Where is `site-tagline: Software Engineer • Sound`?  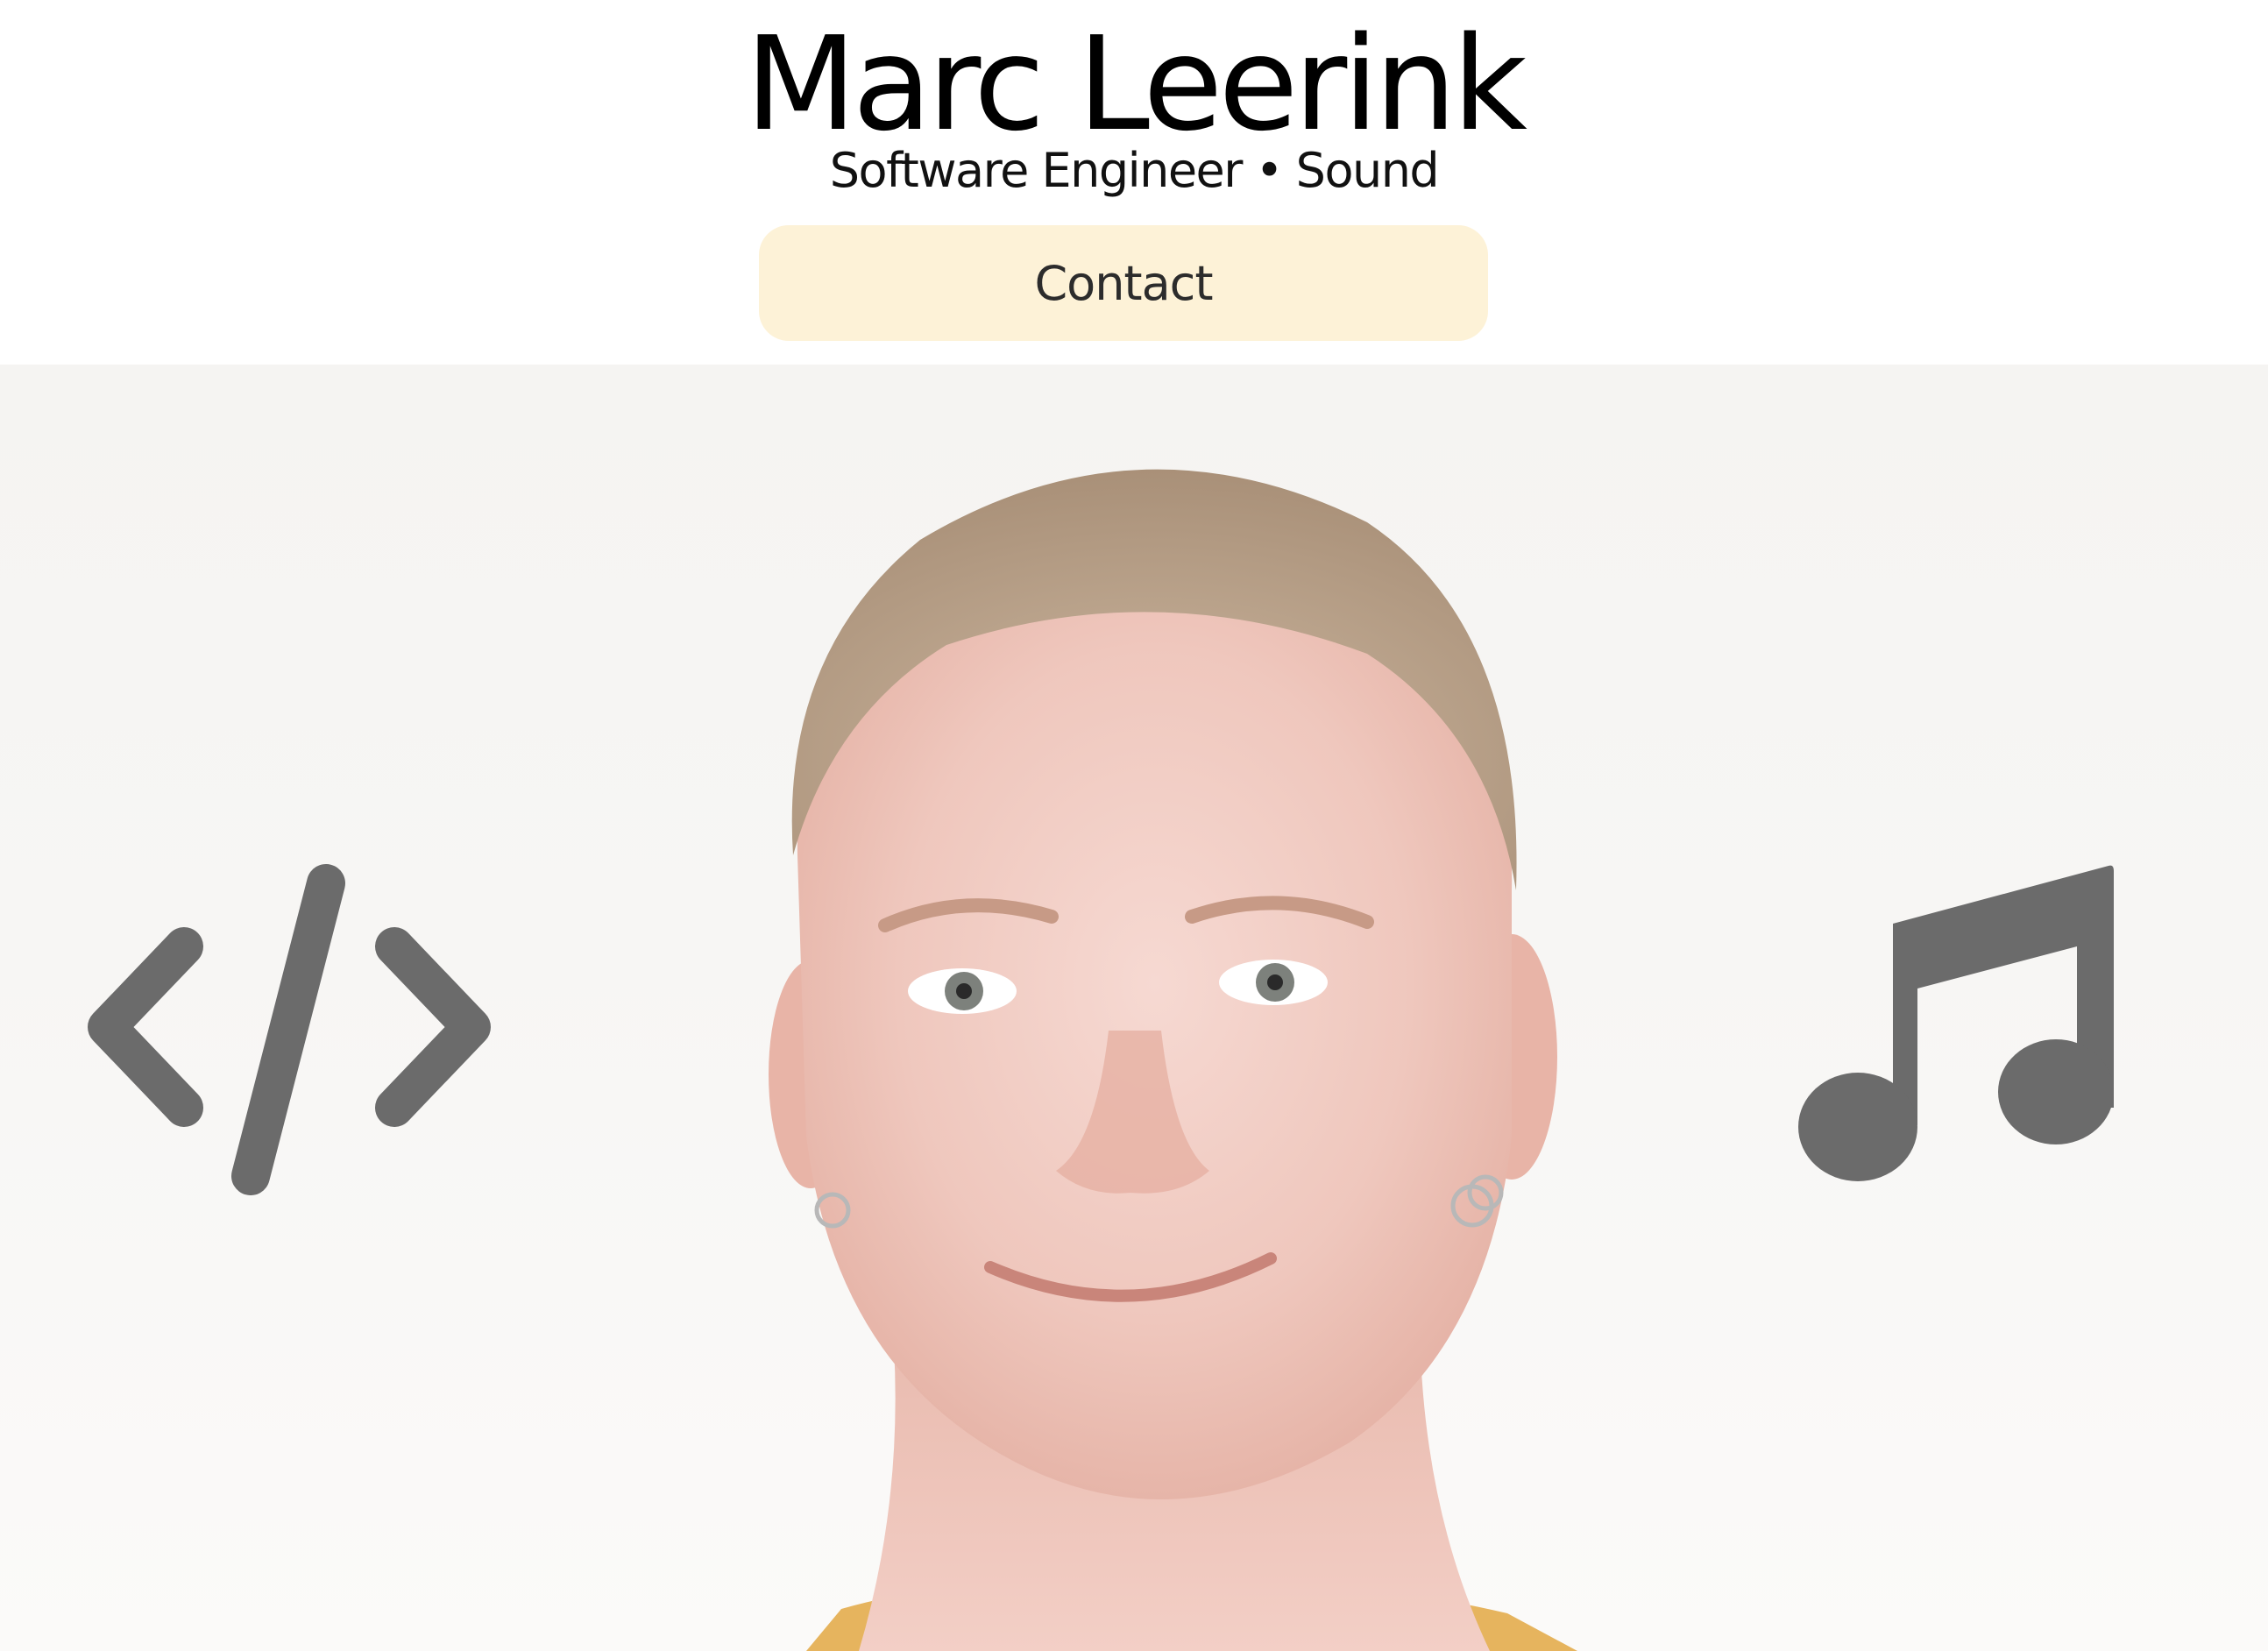
site-tagline: Software Engineer • Sound is located at coordinates (1134, 170).